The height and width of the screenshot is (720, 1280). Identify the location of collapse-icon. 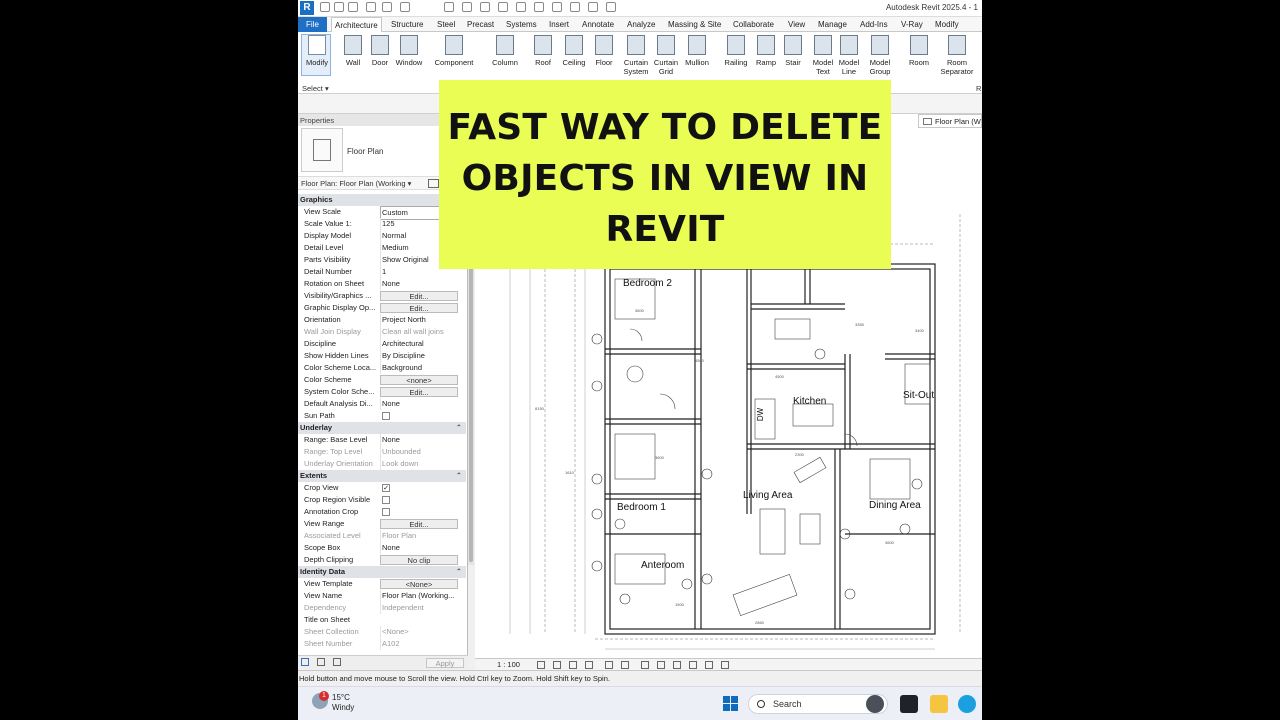
(725, 665).